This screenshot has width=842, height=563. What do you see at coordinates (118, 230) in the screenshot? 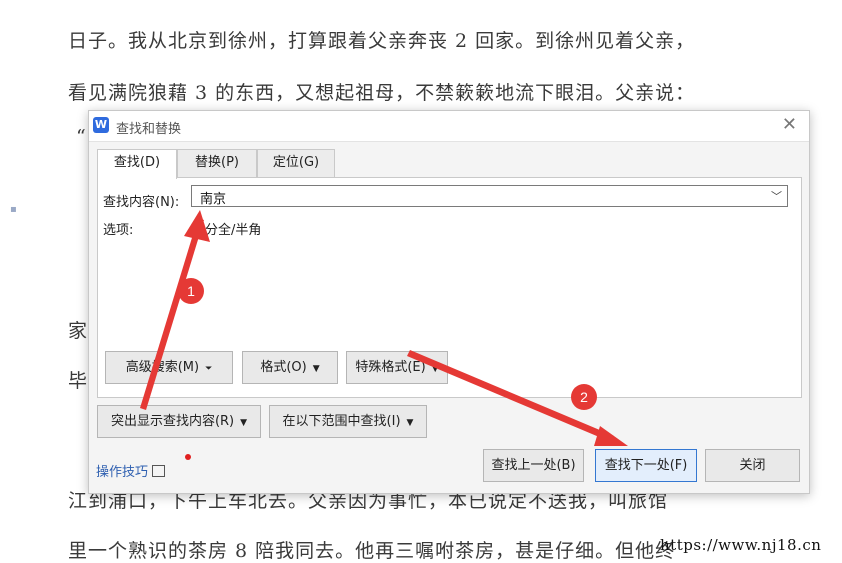
I see `options-label: 选项:` at bounding box center [118, 230].